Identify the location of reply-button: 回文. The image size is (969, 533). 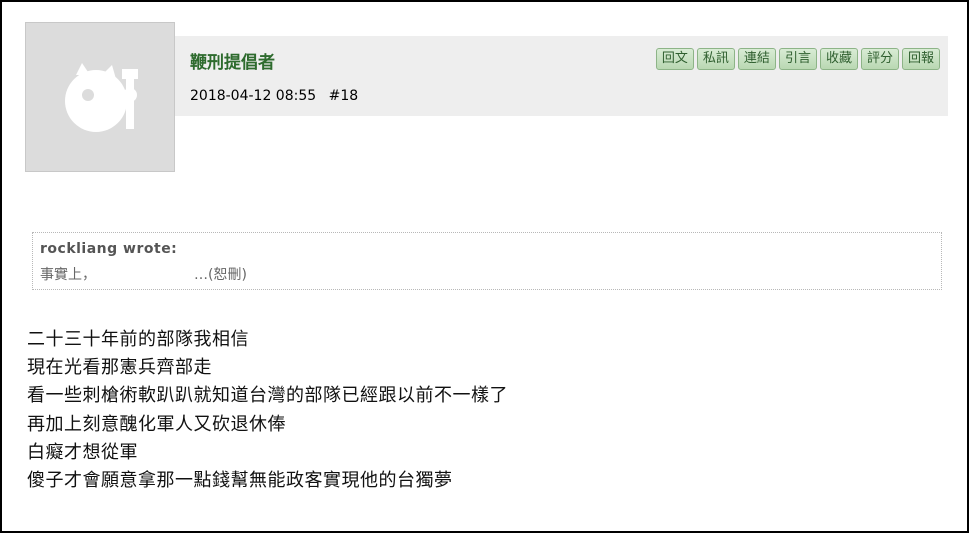
(674, 59).